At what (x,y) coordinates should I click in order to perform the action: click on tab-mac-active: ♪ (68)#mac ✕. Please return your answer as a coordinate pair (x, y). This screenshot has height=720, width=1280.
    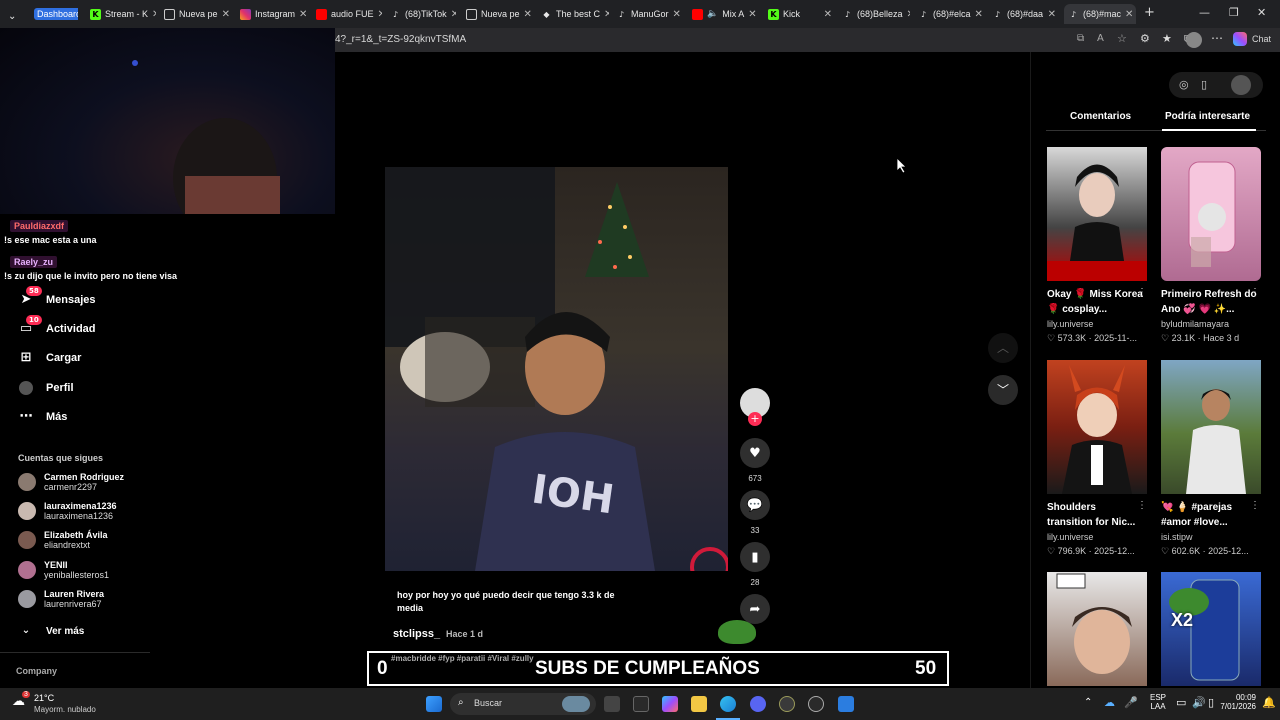
    Looking at the image, I should click on (1100, 14).